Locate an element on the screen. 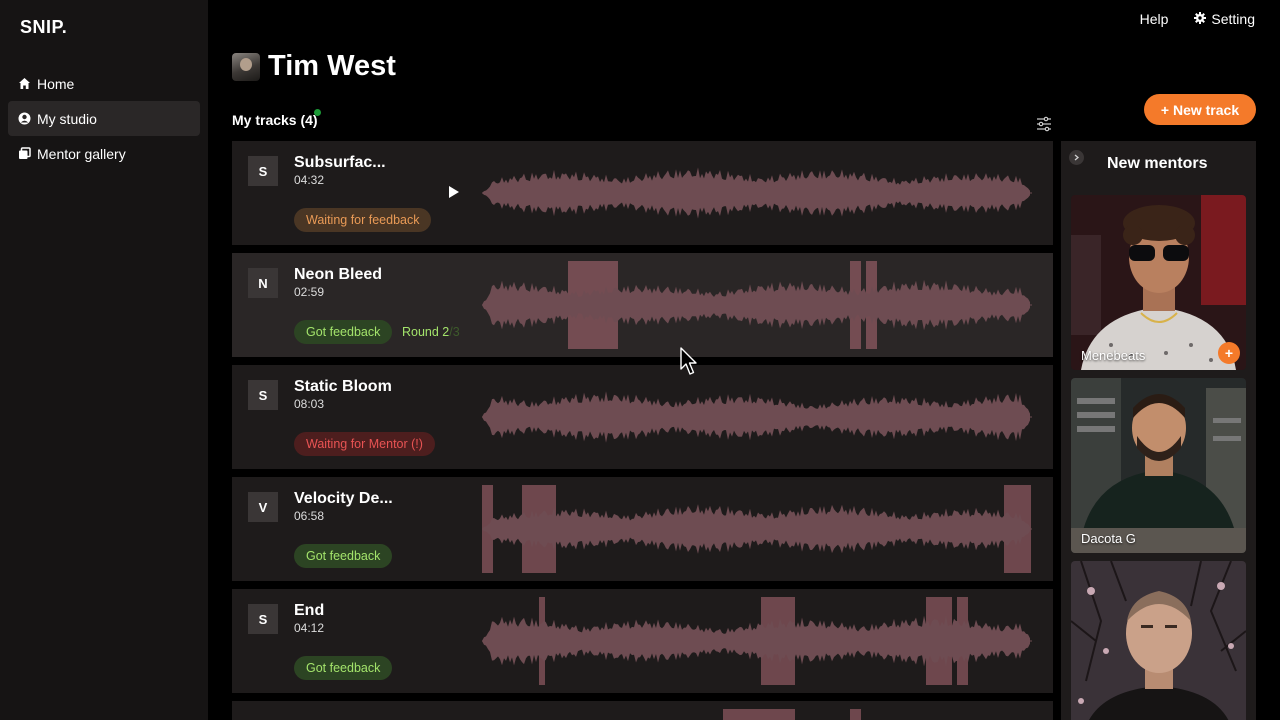  sidebar-item-label: My studio is located at coordinates (67, 118).